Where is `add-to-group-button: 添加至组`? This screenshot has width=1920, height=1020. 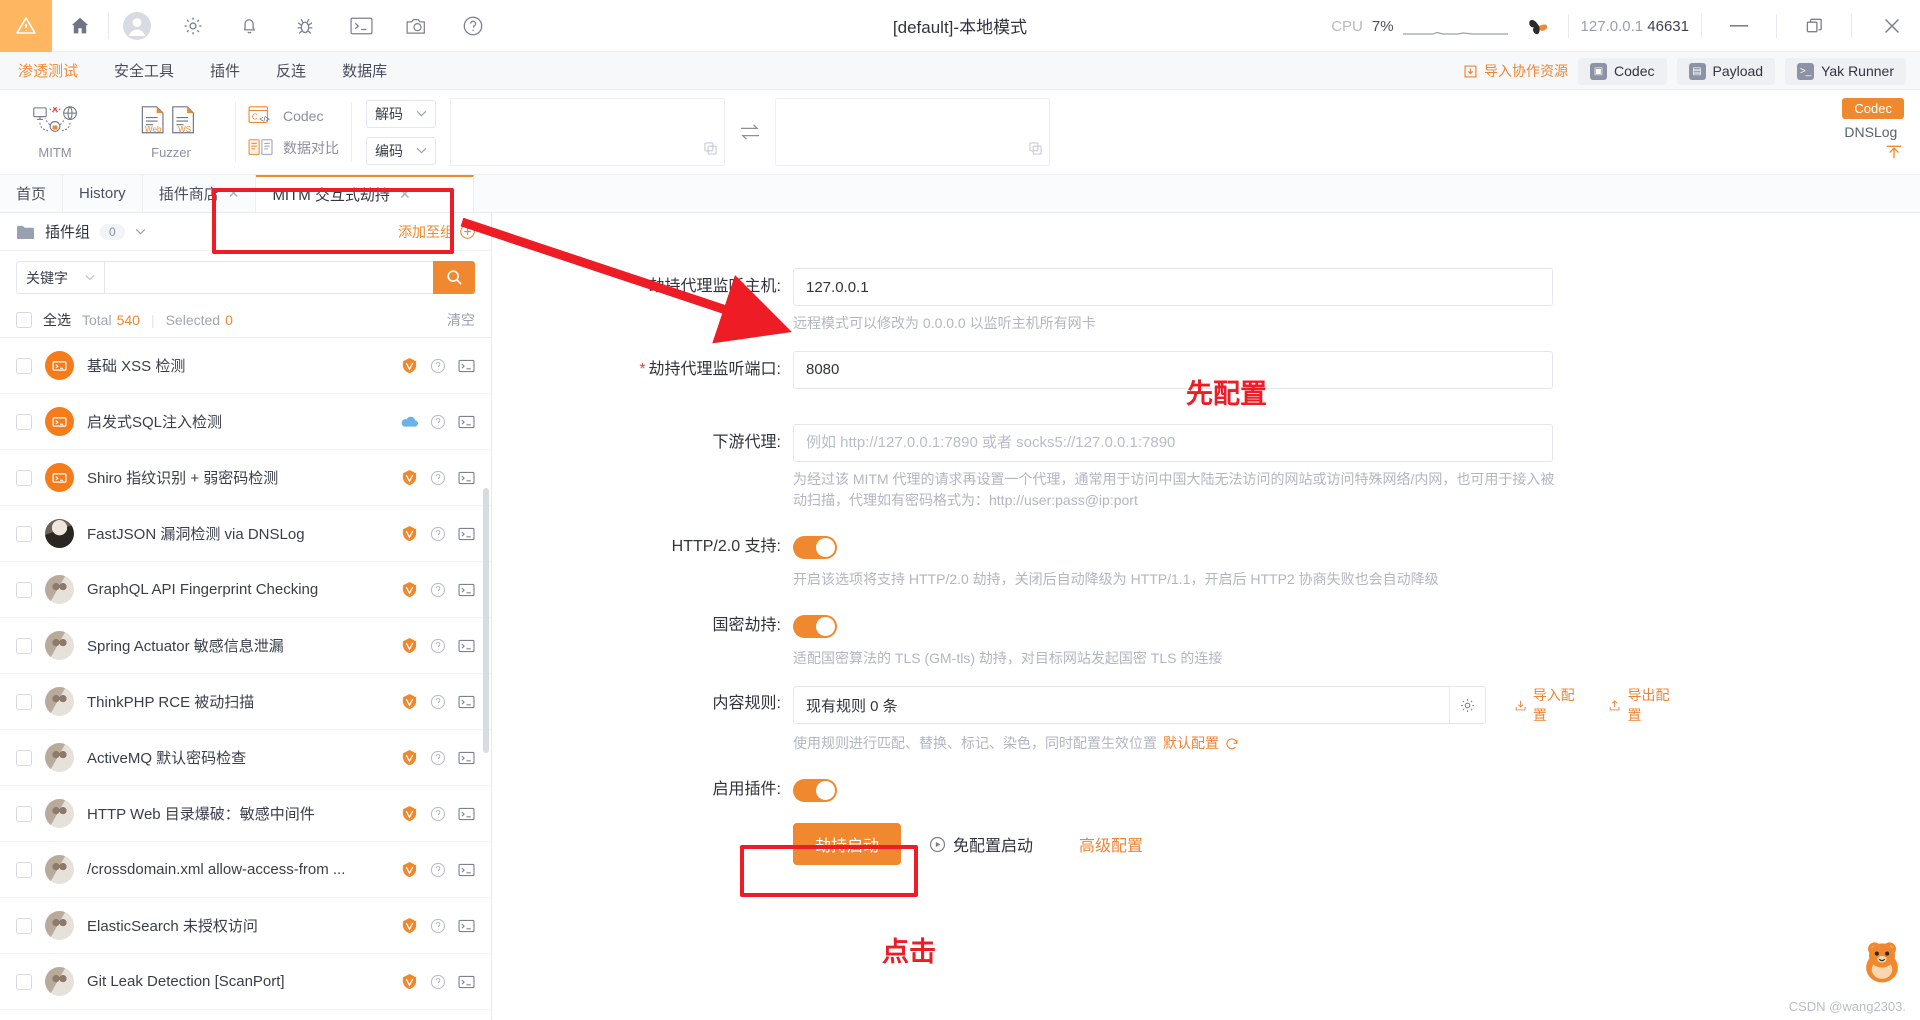
add-to-group-button: 添加至组 is located at coordinates (436, 232).